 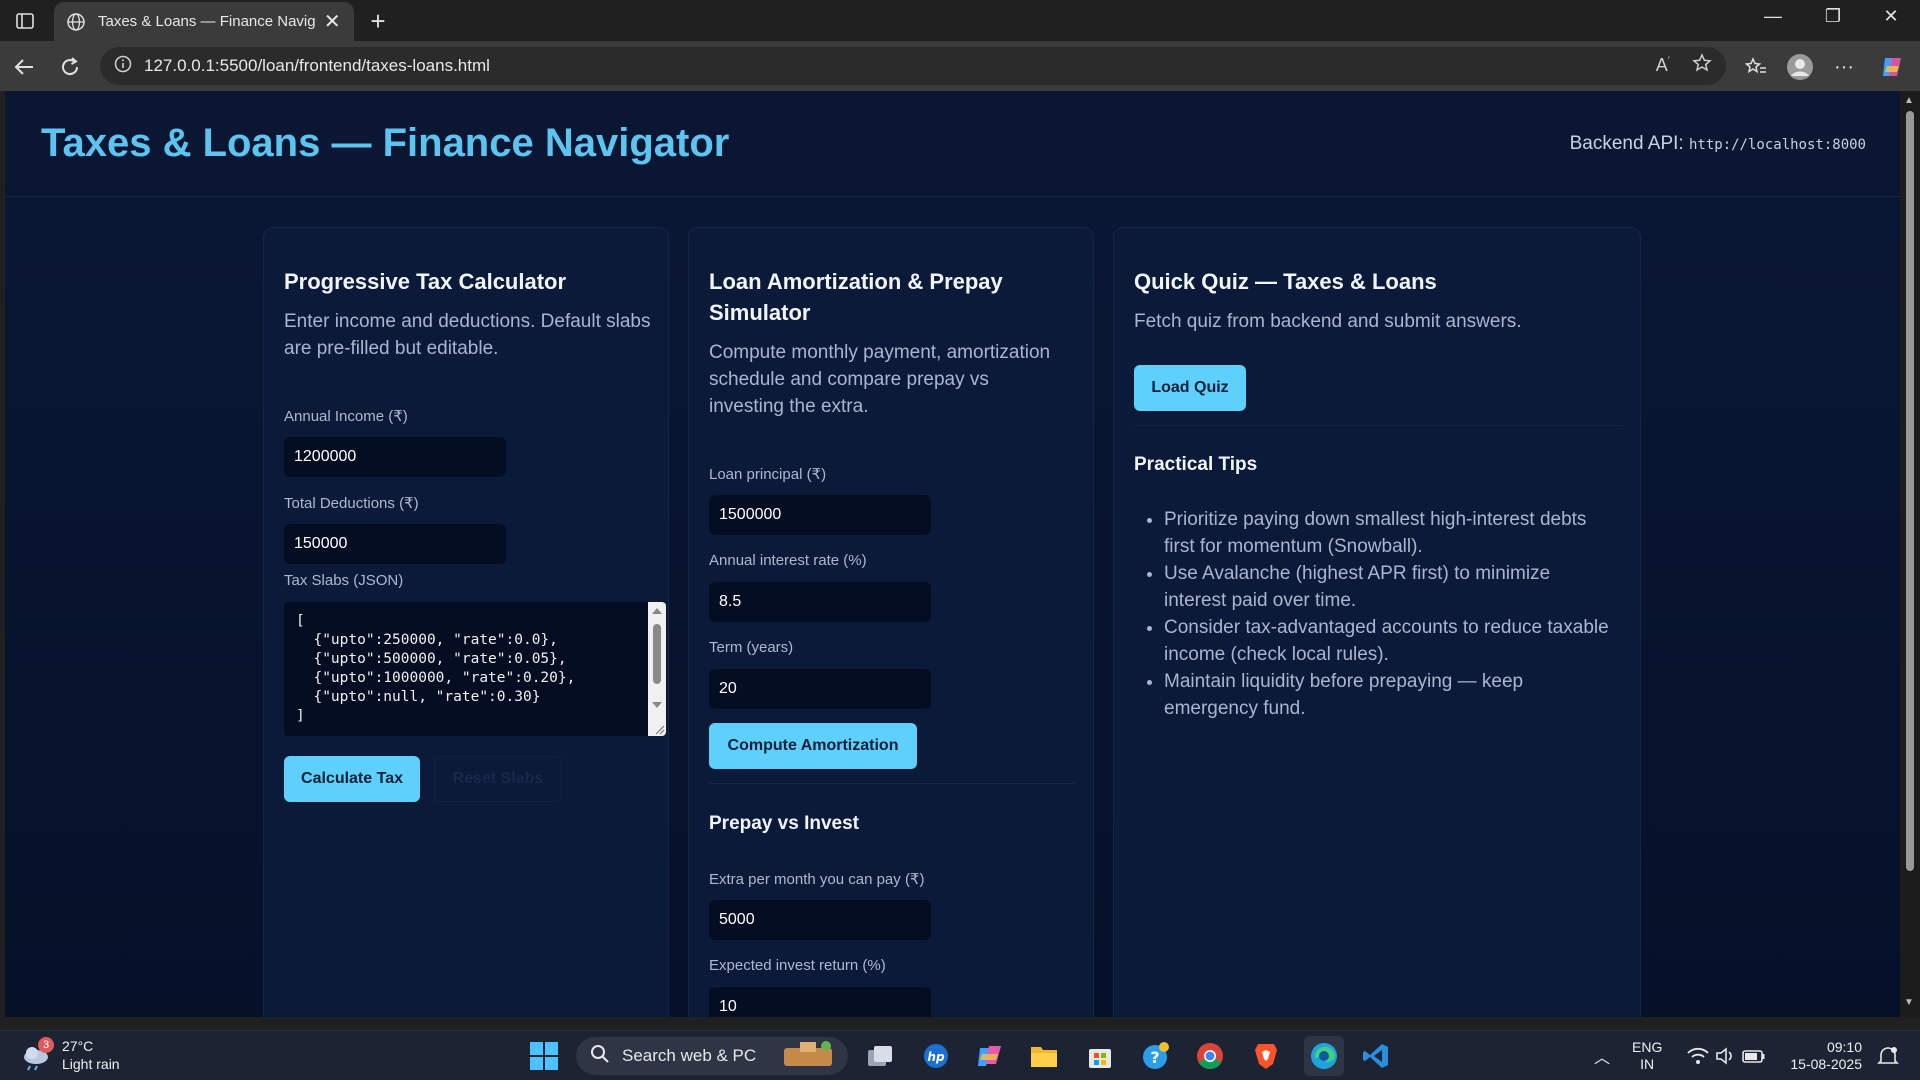 I want to click on income-input: 1200000, so click(x=395, y=457).